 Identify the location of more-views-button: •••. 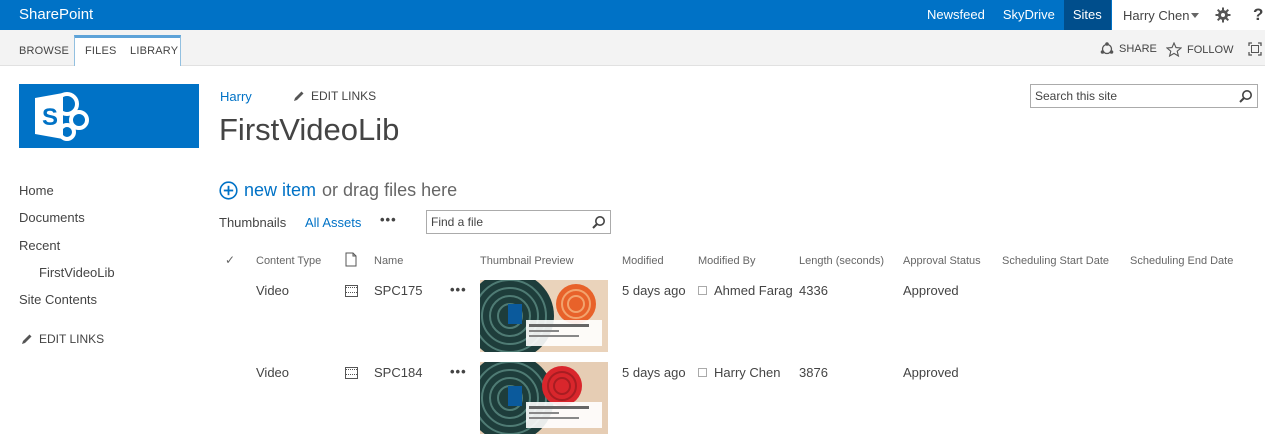
(388, 219).